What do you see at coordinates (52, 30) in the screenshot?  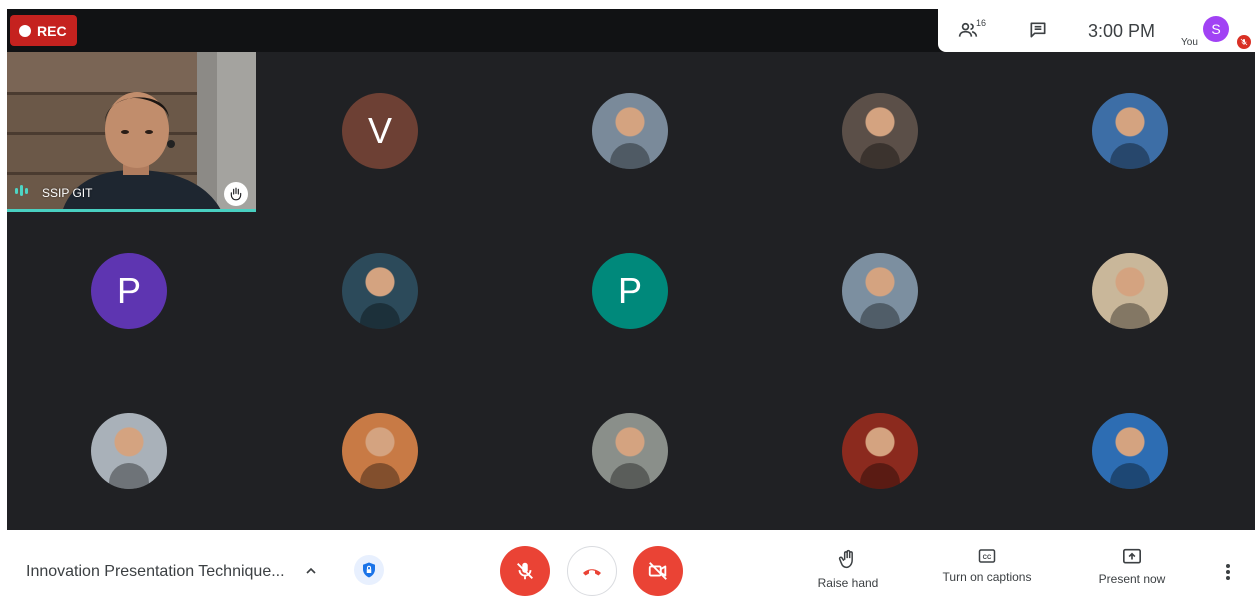 I see `recording-label: REC` at bounding box center [52, 30].